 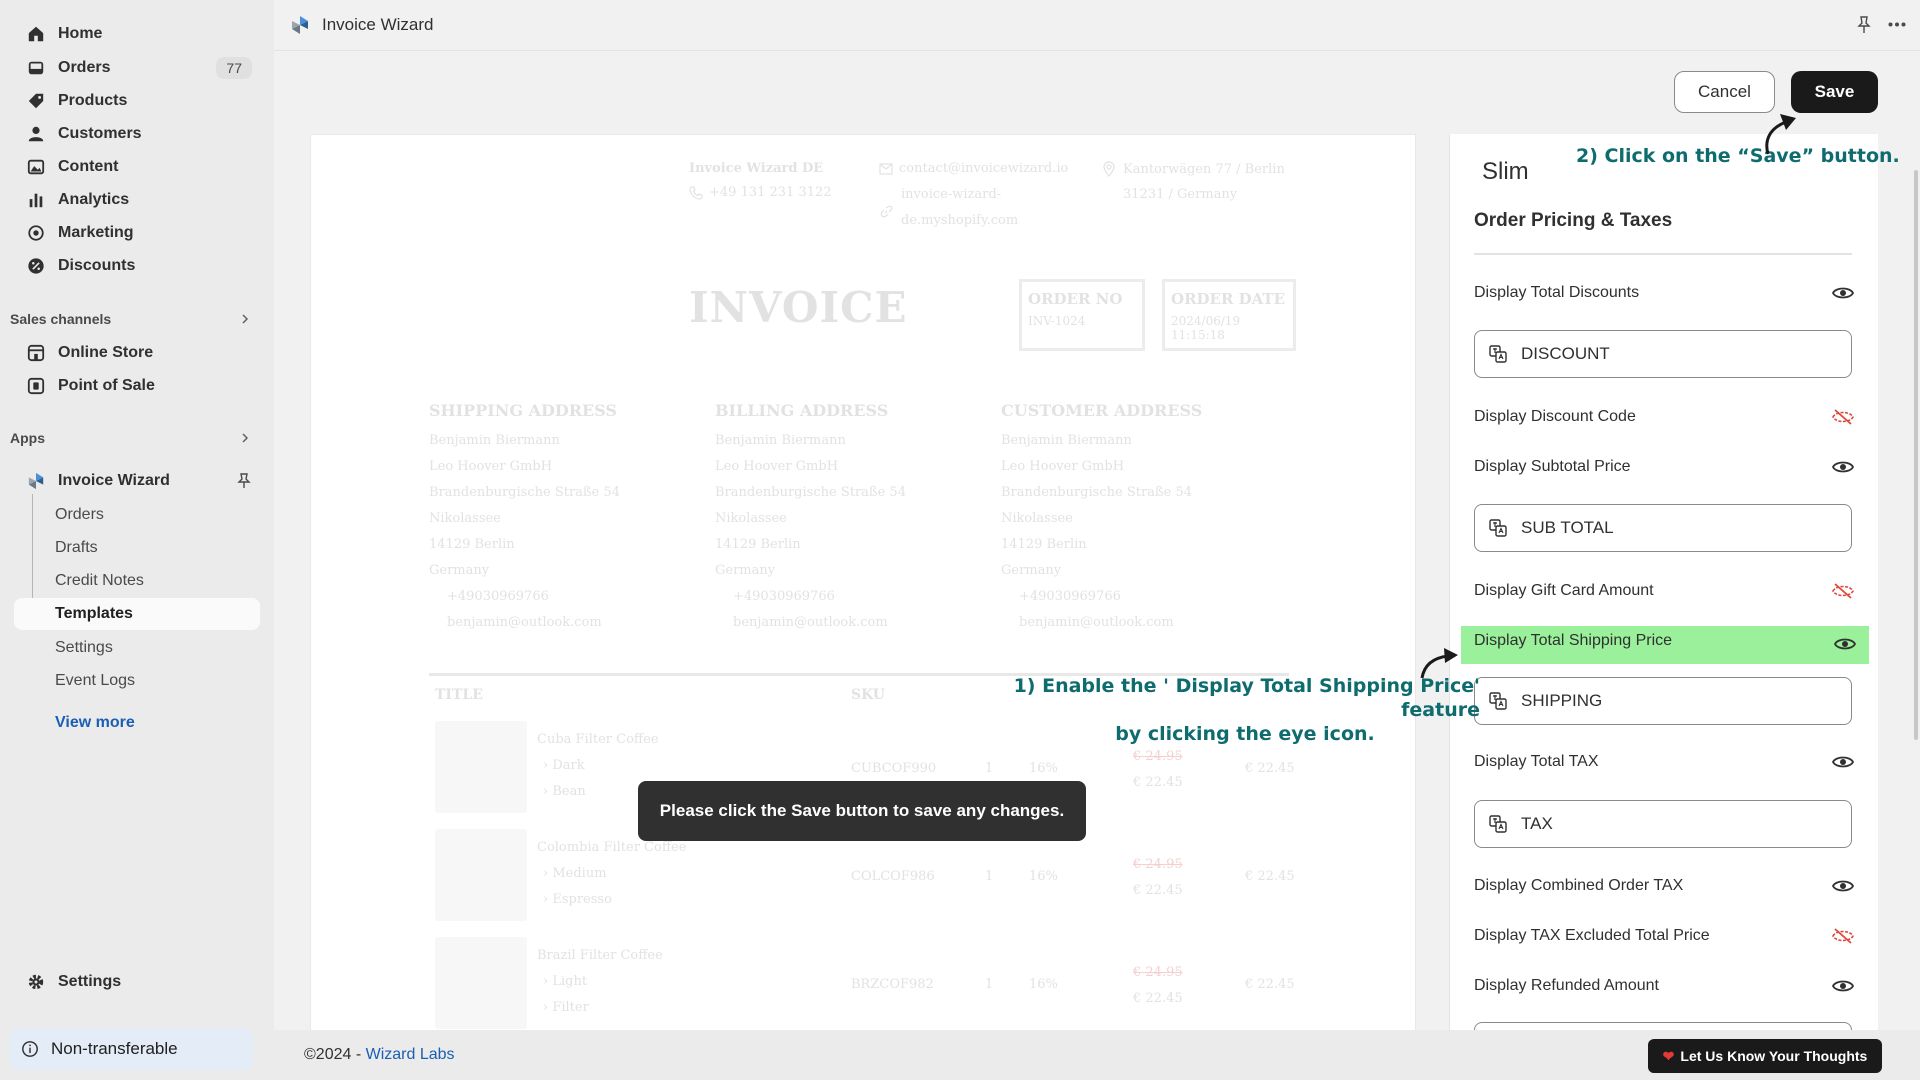 What do you see at coordinates (137, 353) in the screenshot?
I see `nav-online-store: Online Store` at bounding box center [137, 353].